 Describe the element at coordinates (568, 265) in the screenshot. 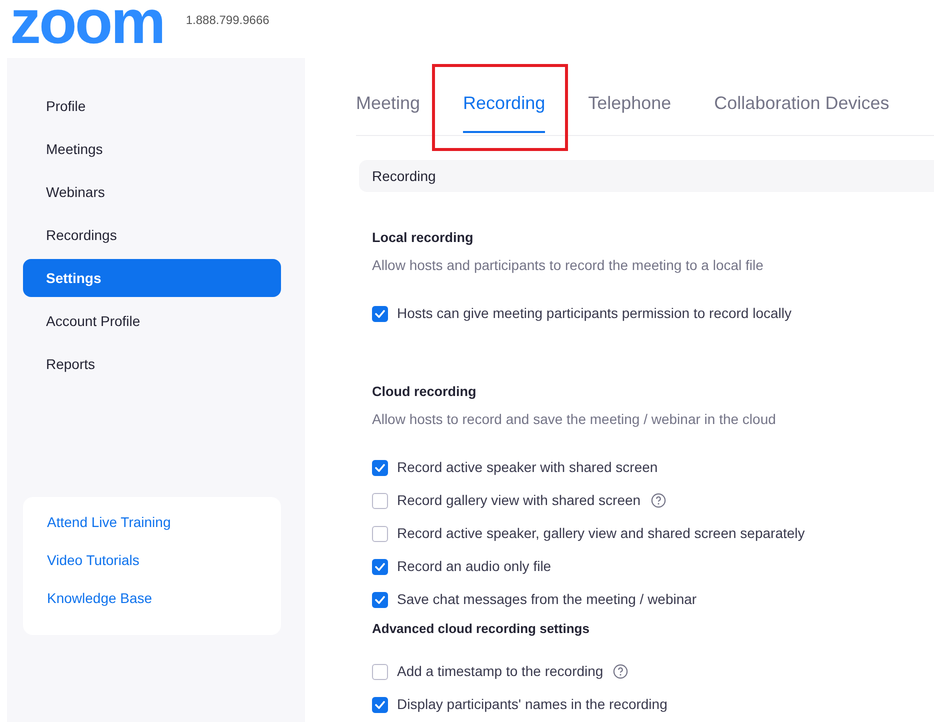

I see `setting-description: Allow hosts and participants to record the meeting to a local file` at that location.